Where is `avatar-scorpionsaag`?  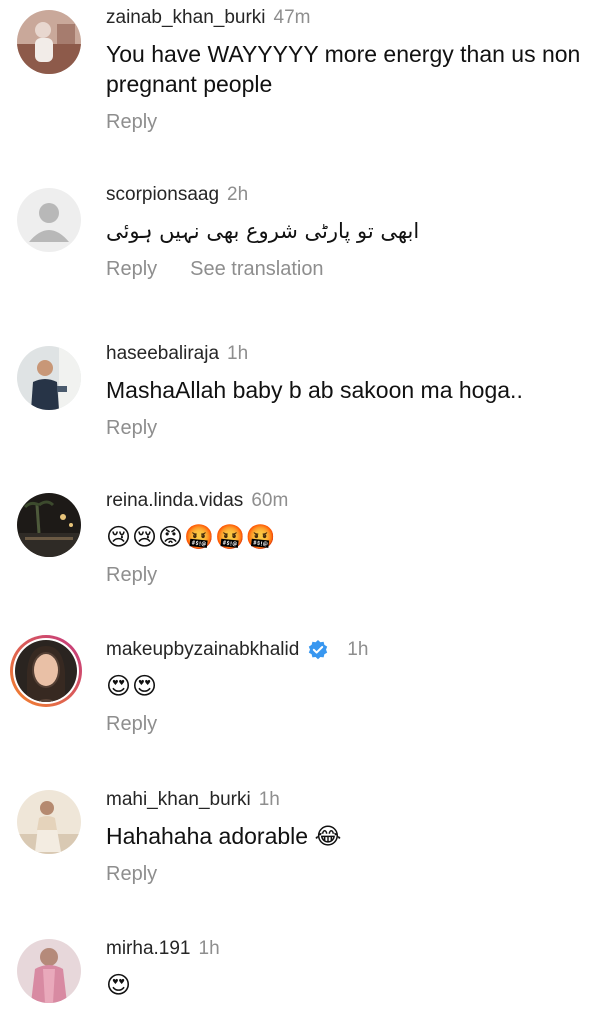
avatar-scorpionsaag is located at coordinates (49, 220).